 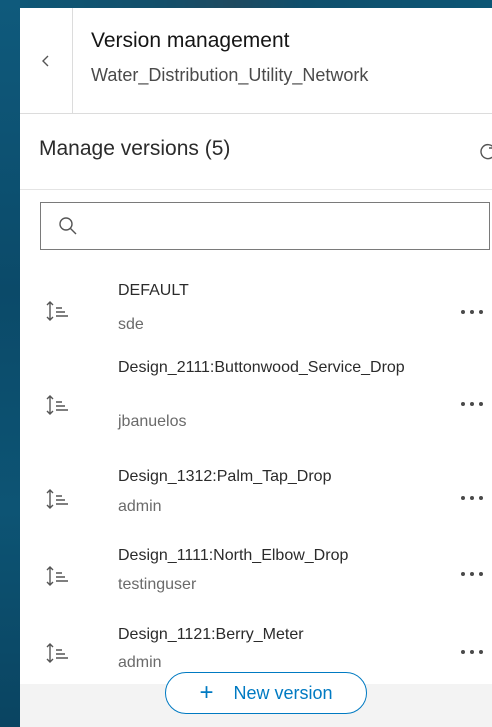 I want to click on manage-versions-header: Manage versions (5), so click(x=256, y=151).